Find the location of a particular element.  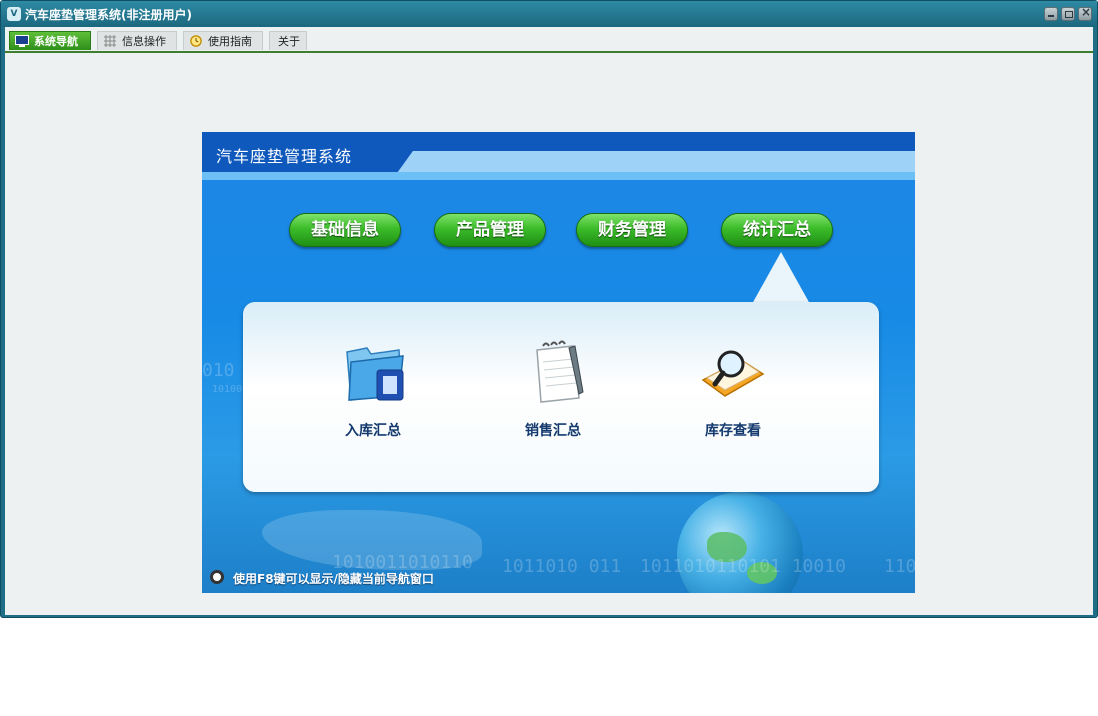

tab-about: 关于 is located at coordinates (288, 40).